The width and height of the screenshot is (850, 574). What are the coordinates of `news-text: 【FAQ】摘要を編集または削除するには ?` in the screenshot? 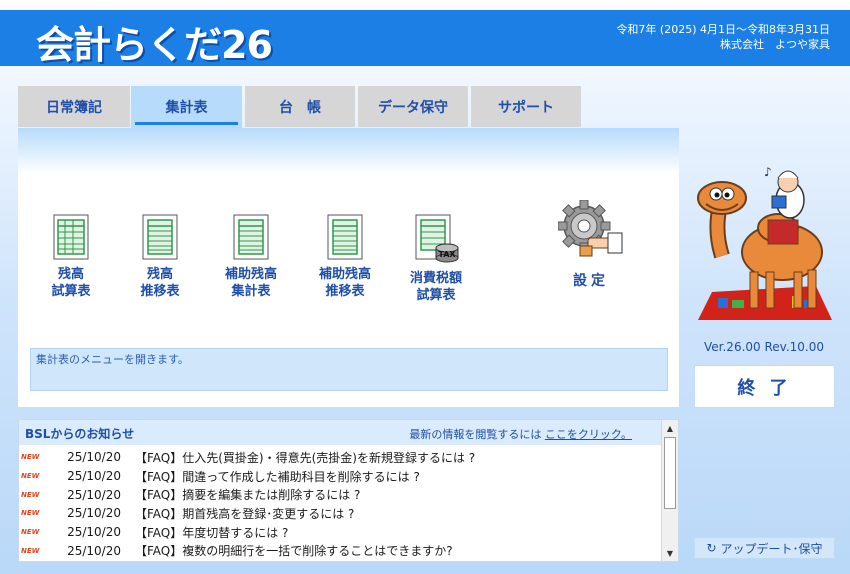 It's located at (248, 495).